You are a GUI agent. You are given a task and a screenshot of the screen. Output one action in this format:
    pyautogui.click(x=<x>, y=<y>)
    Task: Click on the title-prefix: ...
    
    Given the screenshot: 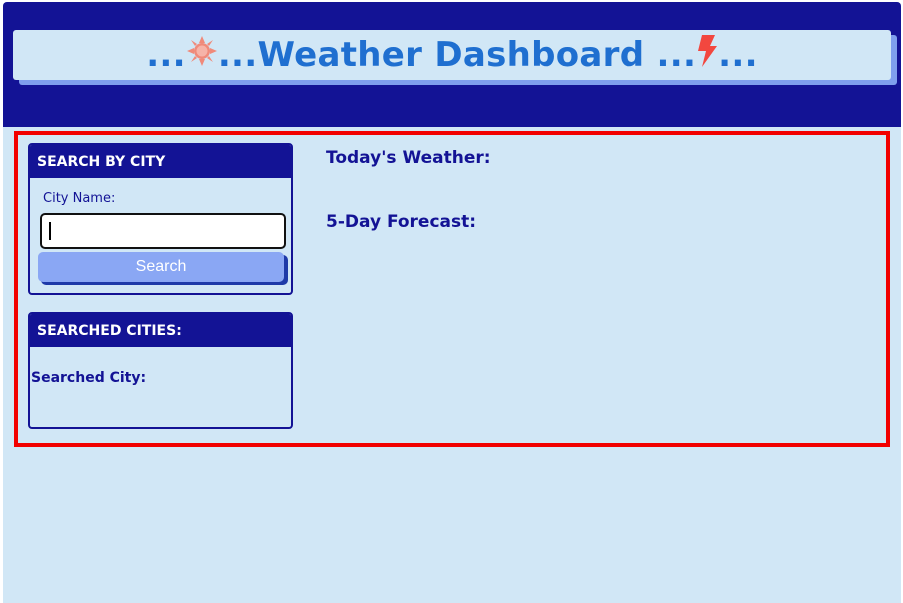 What is the action you would take?
    pyautogui.click(x=166, y=55)
    